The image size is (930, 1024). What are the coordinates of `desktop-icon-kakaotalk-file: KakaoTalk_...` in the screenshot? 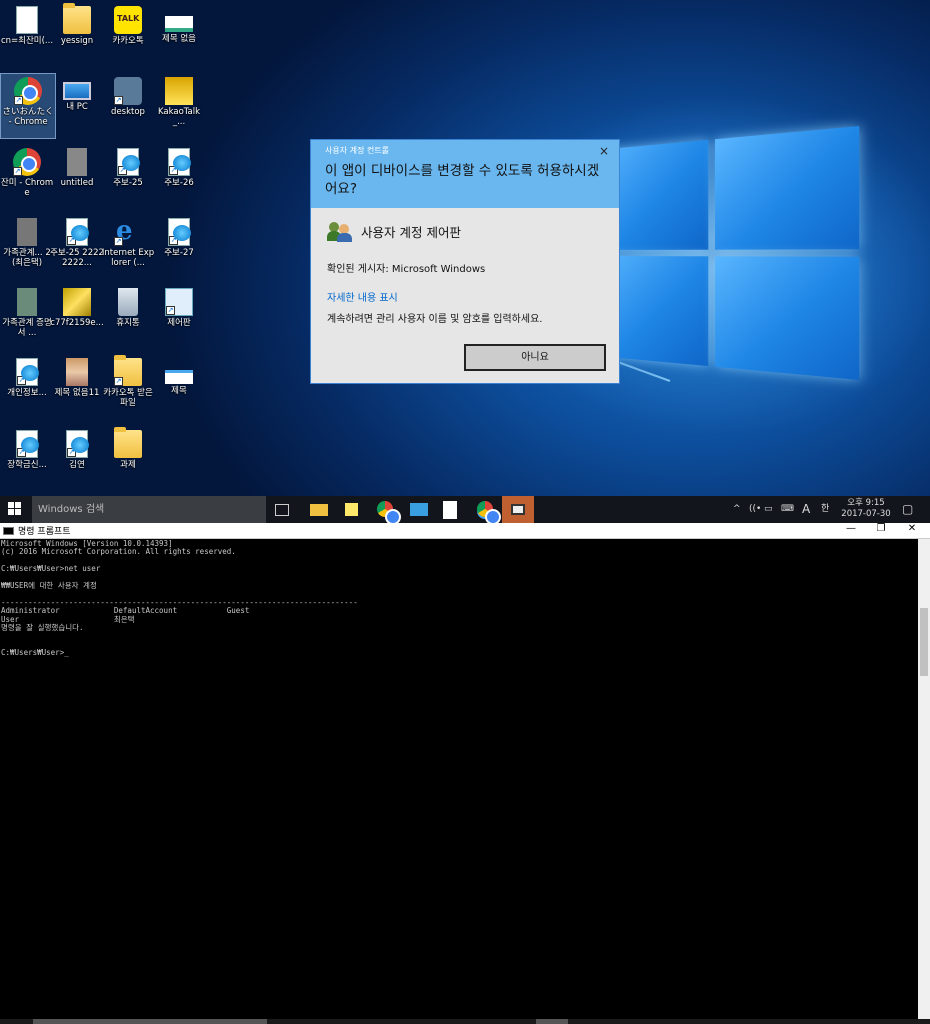 It's located at (179, 102).